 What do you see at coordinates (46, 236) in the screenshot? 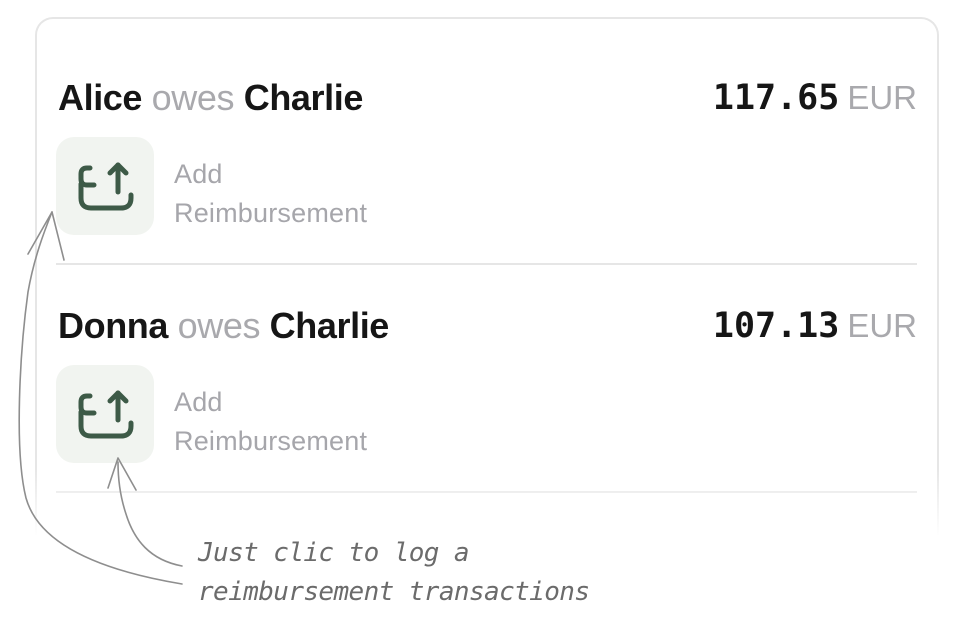
I see `arrow-head-first` at bounding box center [46, 236].